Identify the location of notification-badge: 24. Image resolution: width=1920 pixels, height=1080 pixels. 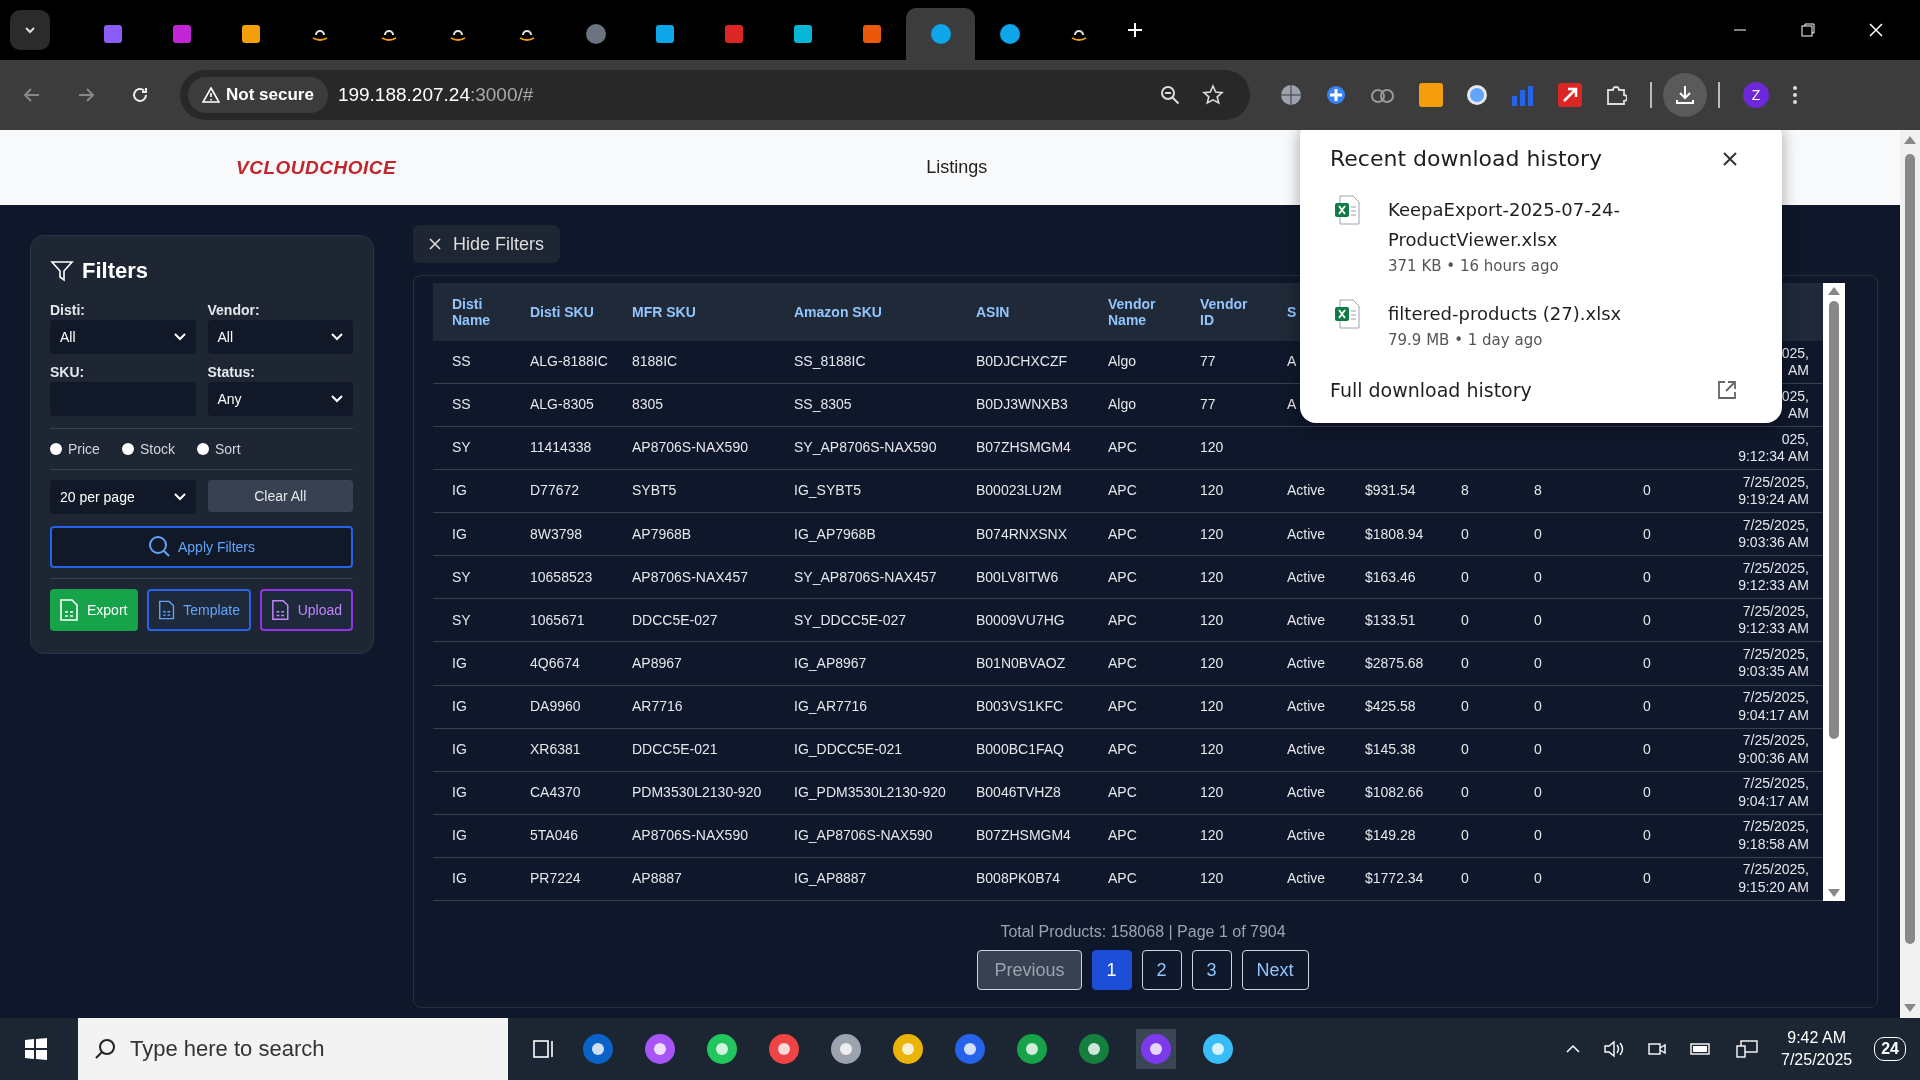
(1890, 1049).